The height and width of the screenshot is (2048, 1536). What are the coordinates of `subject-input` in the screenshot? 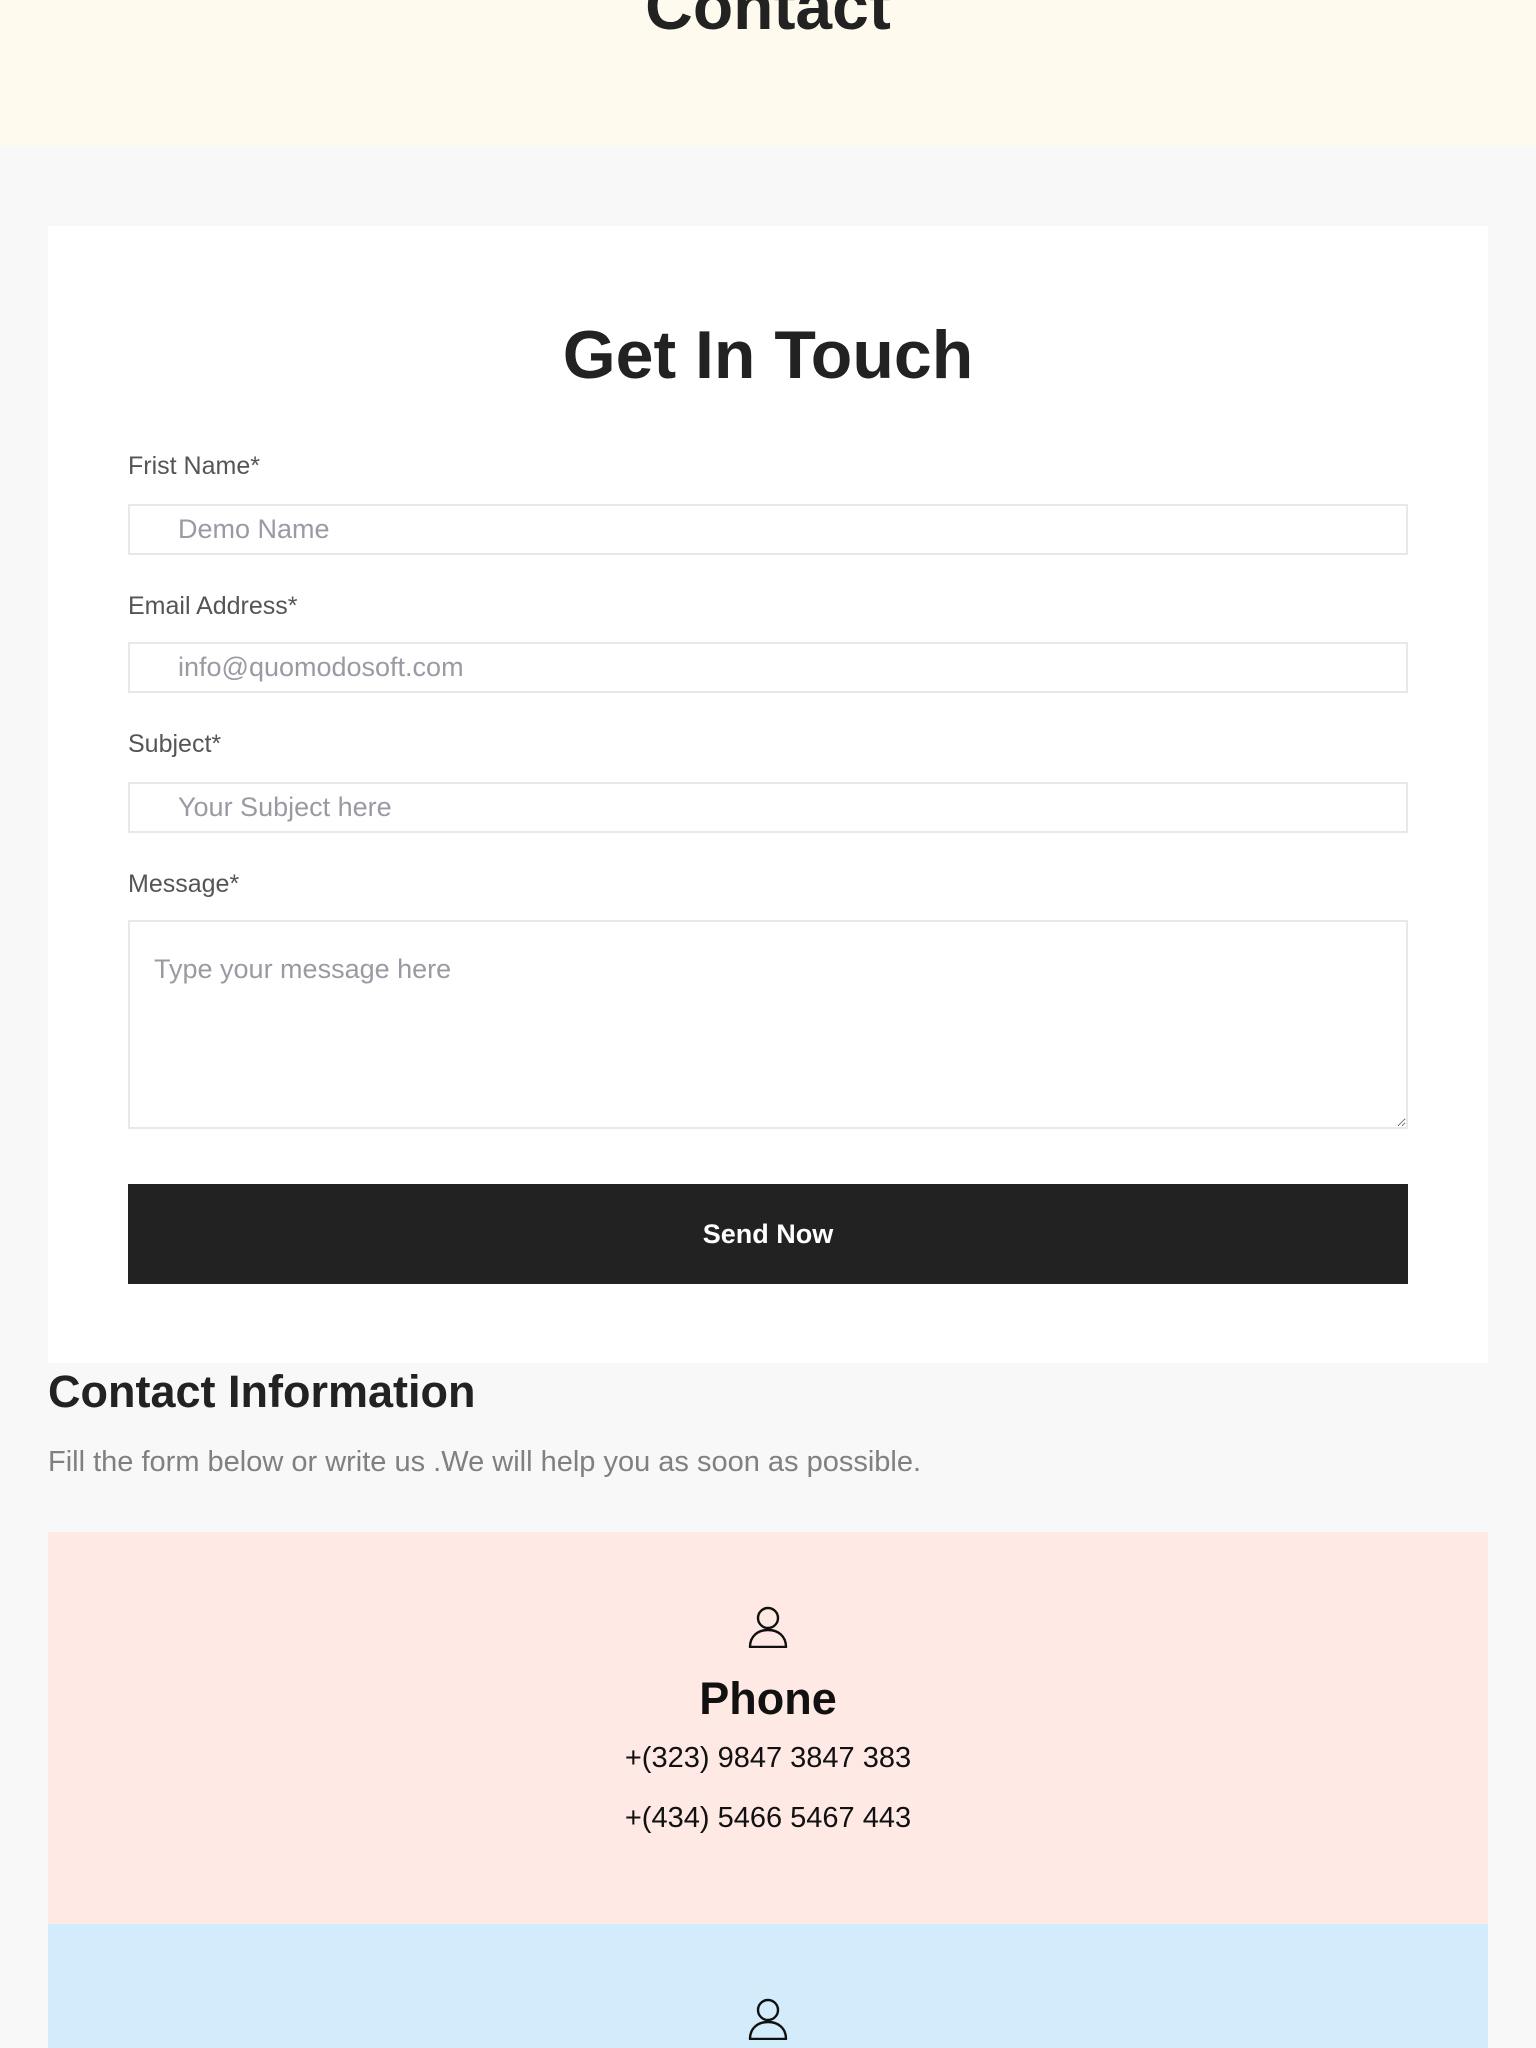 It's located at (768, 807).